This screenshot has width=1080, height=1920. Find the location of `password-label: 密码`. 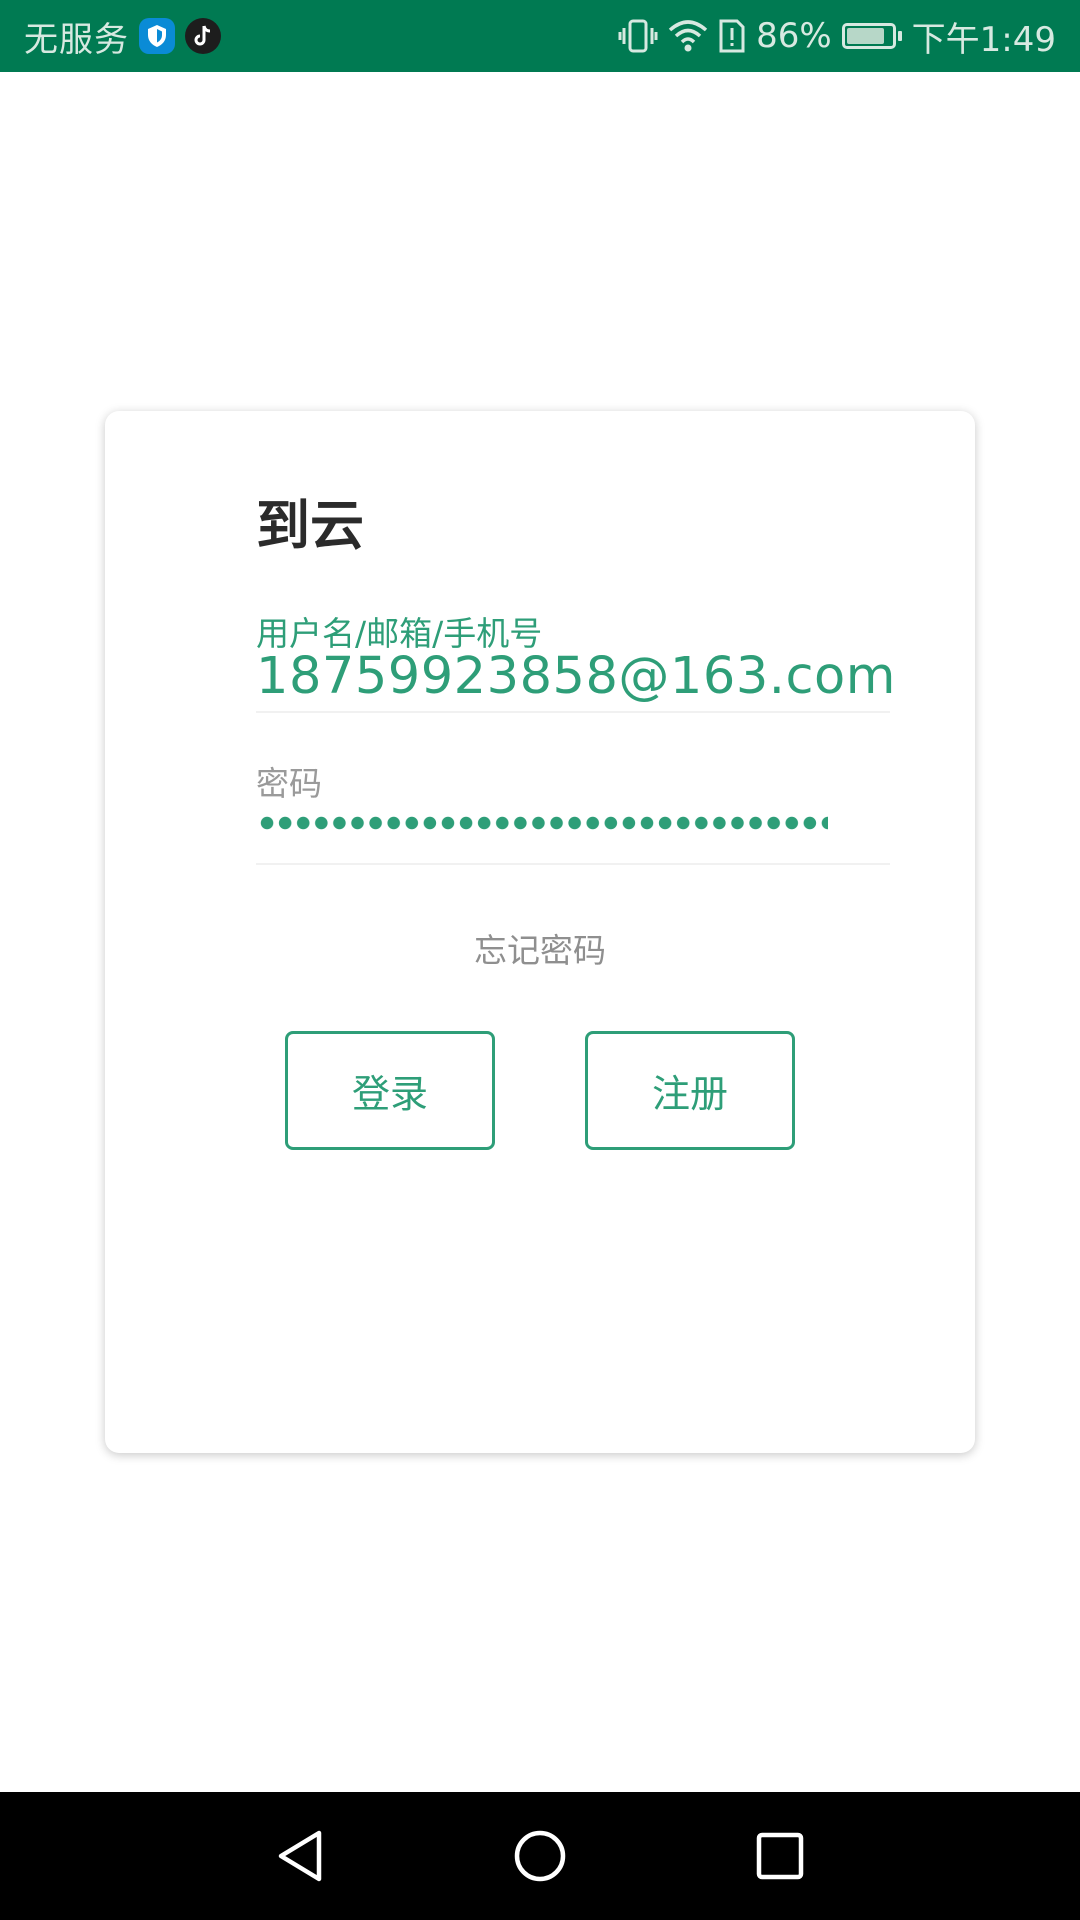

password-label: 密码 is located at coordinates (289, 783).